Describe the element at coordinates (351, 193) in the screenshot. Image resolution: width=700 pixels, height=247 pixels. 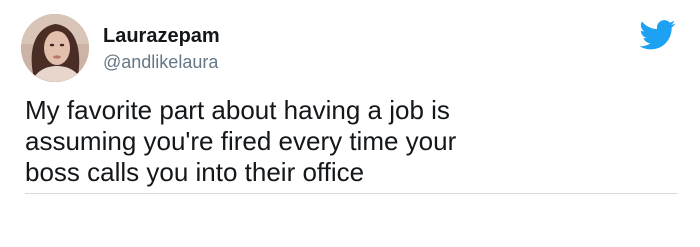
I see `divider` at that location.